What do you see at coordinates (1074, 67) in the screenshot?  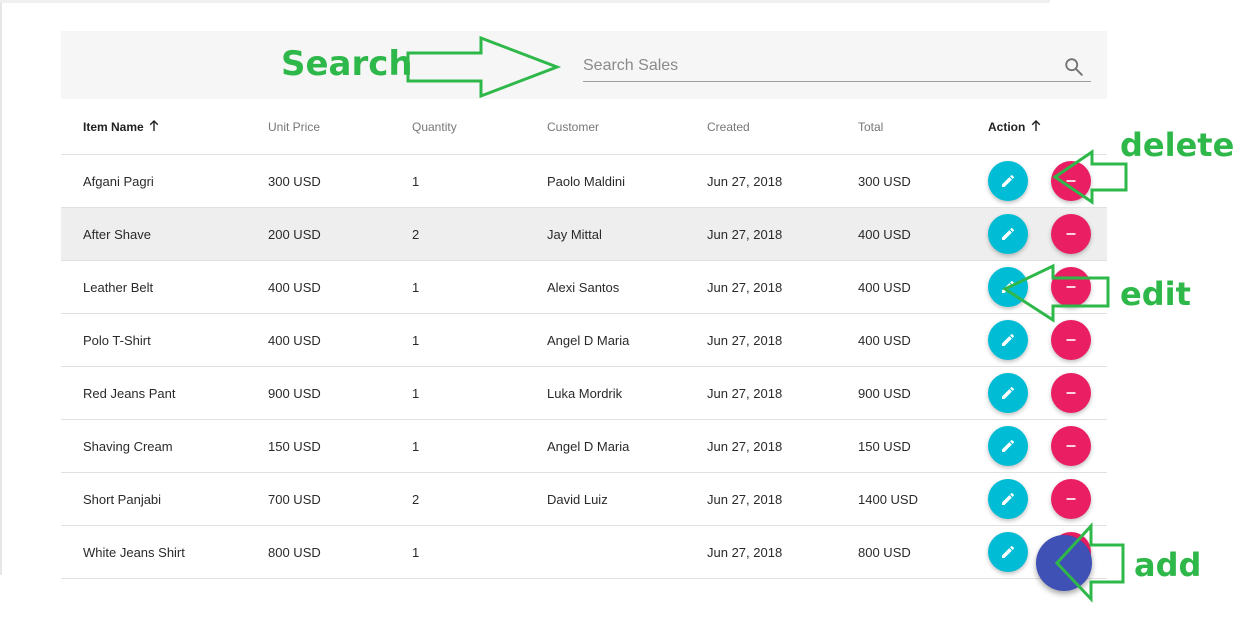 I see `search-icon` at bounding box center [1074, 67].